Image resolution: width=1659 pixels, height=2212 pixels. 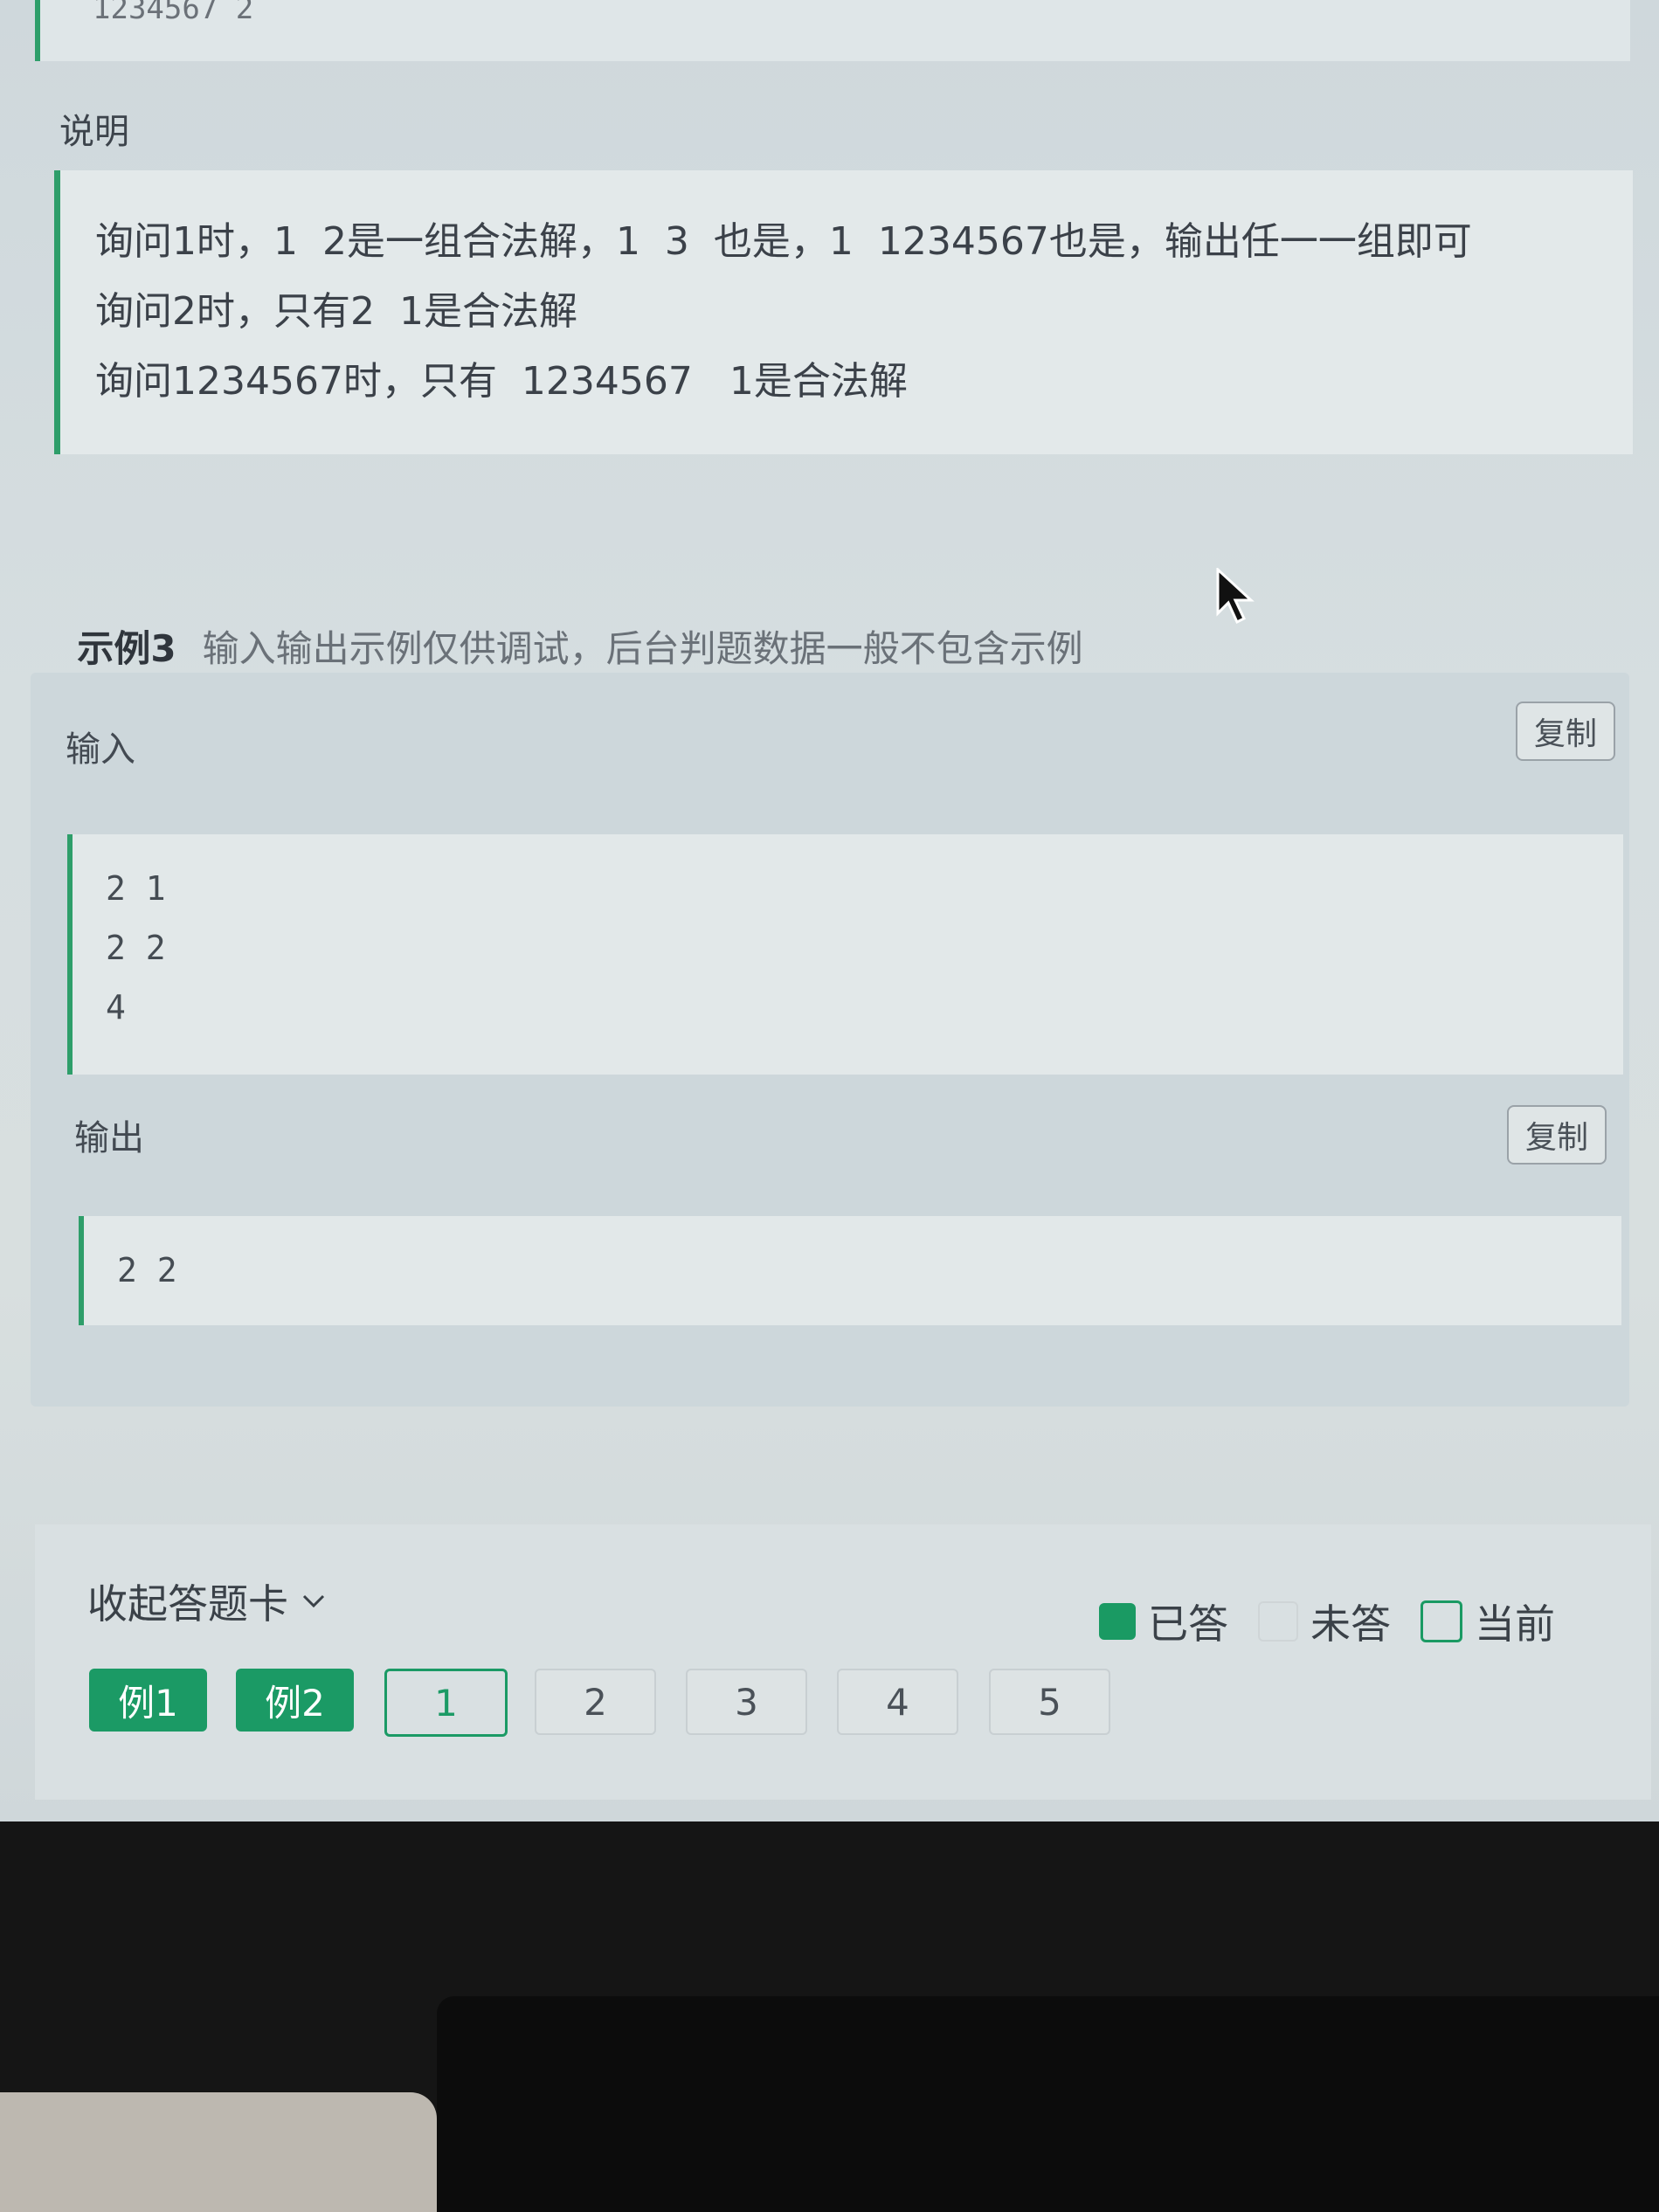 I want to click on question-button-example-2: 例2, so click(x=295, y=1700).